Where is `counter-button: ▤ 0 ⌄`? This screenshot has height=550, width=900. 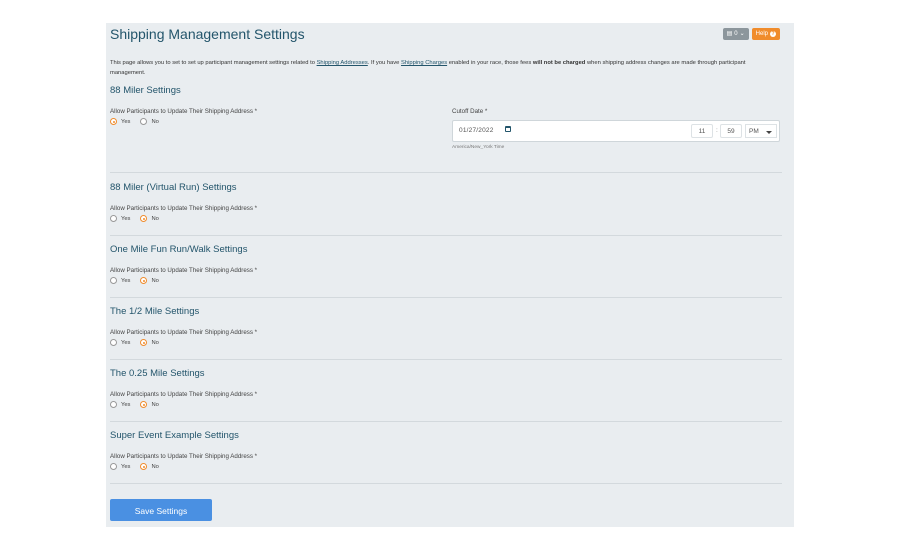
counter-button: ▤ 0 ⌄ is located at coordinates (735, 34).